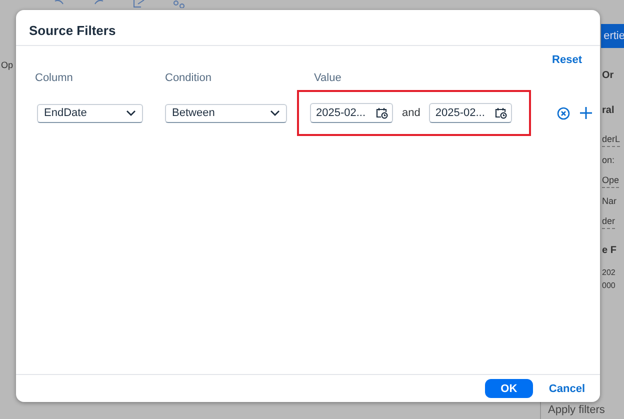  What do you see at coordinates (72, 30) in the screenshot?
I see `dialog-title: Source Filters` at bounding box center [72, 30].